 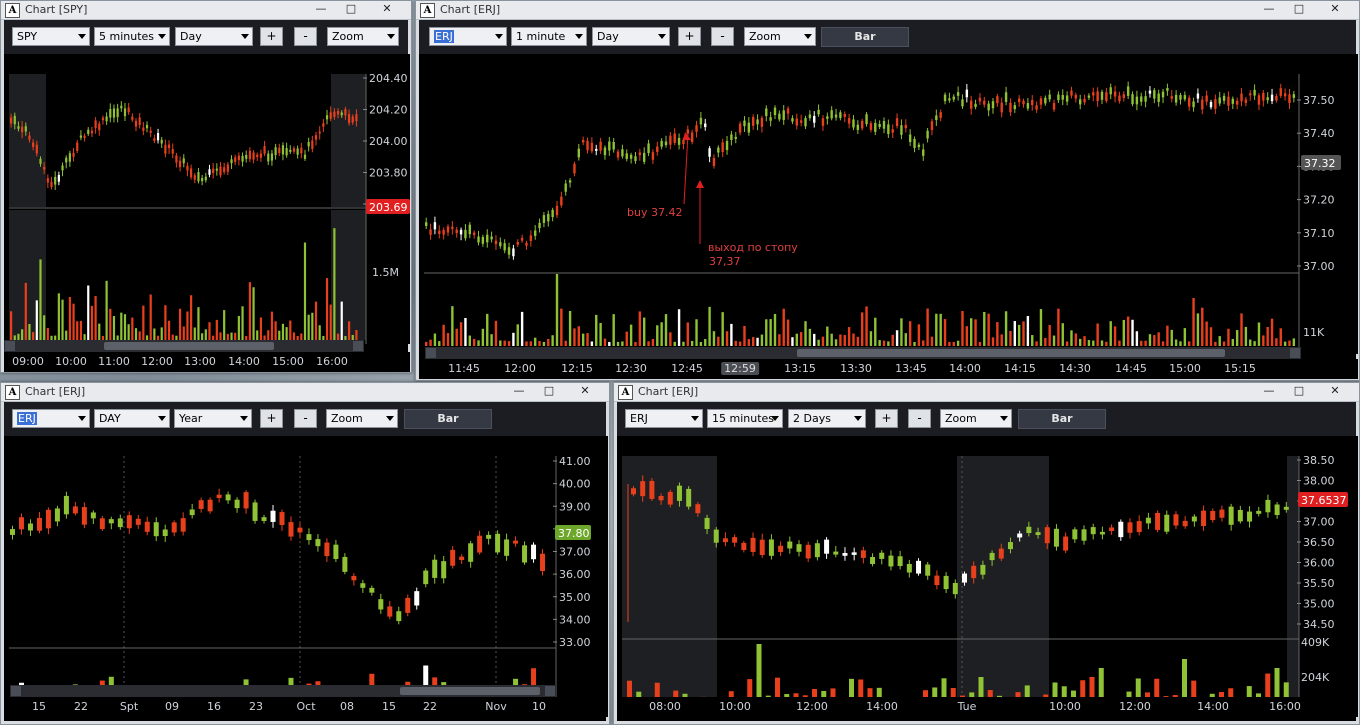 What do you see at coordinates (51, 36) in the screenshot?
I see `symbol-select: SPY` at bounding box center [51, 36].